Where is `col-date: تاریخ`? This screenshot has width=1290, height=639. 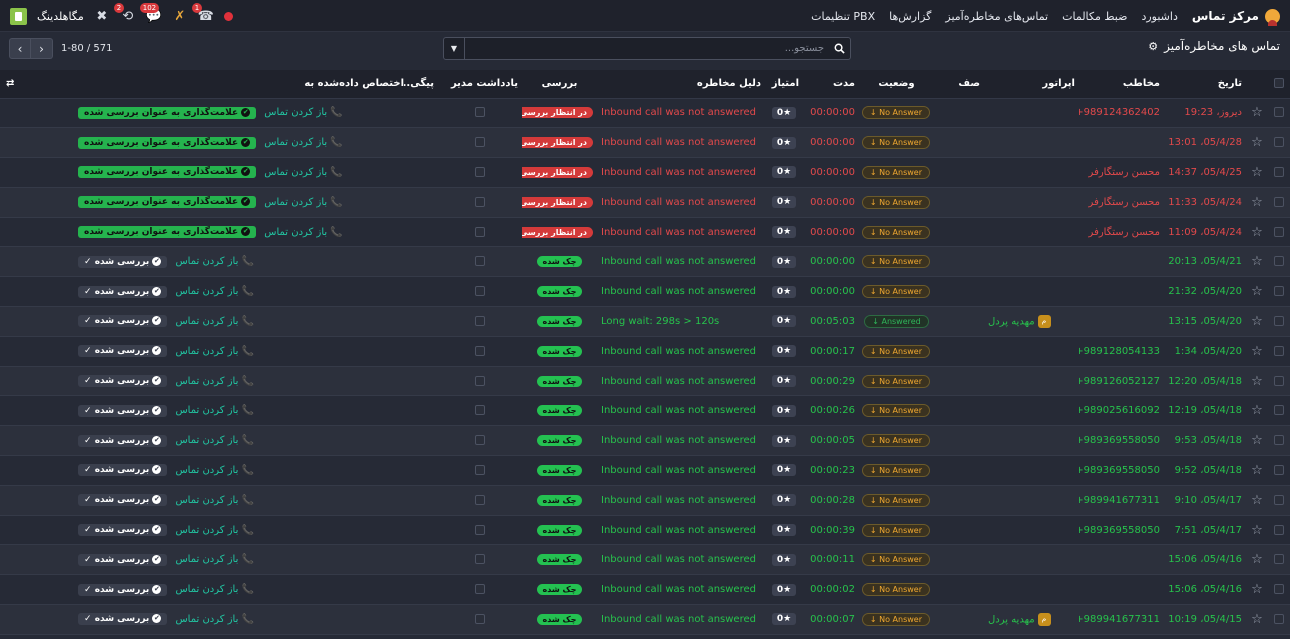 col-date: تاریخ is located at coordinates (1205, 84).